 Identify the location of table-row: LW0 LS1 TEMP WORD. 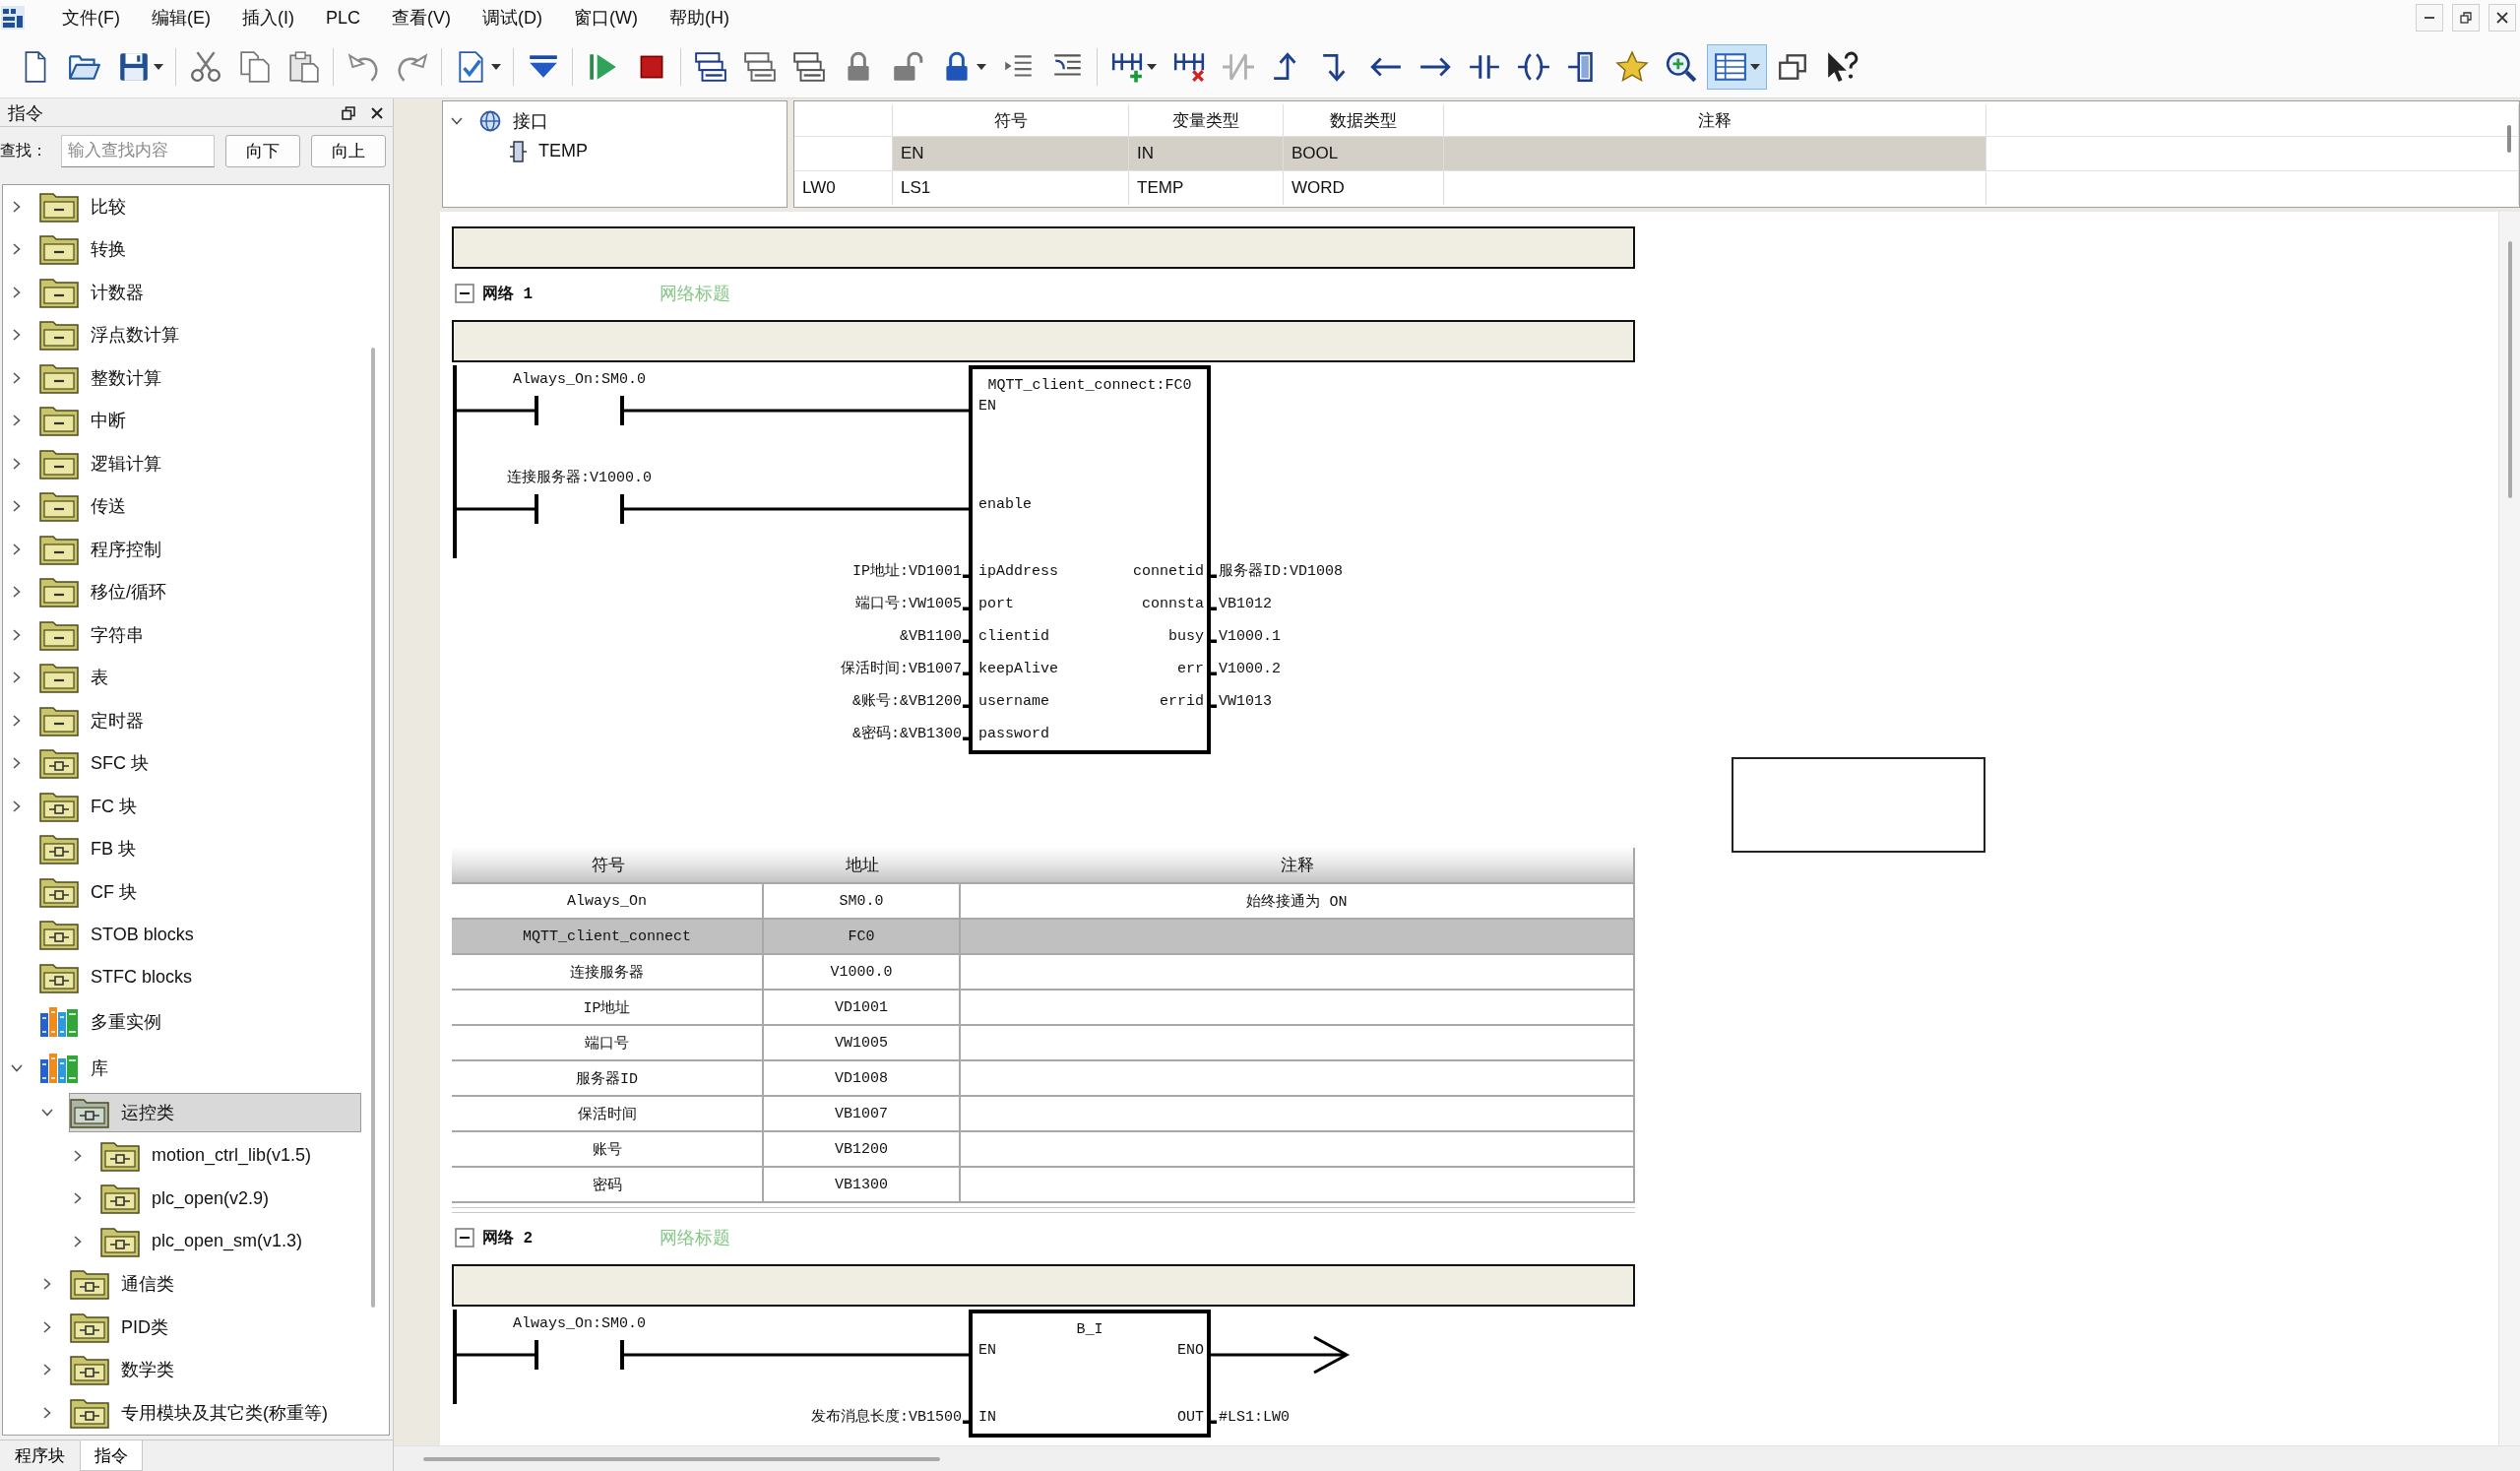
(1656, 187).